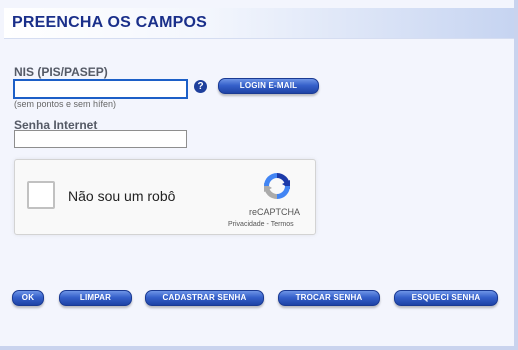 Image resolution: width=518 pixels, height=350 pixels. I want to click on login-email-button: LOGIN E-MAIL, so click(268, 86).